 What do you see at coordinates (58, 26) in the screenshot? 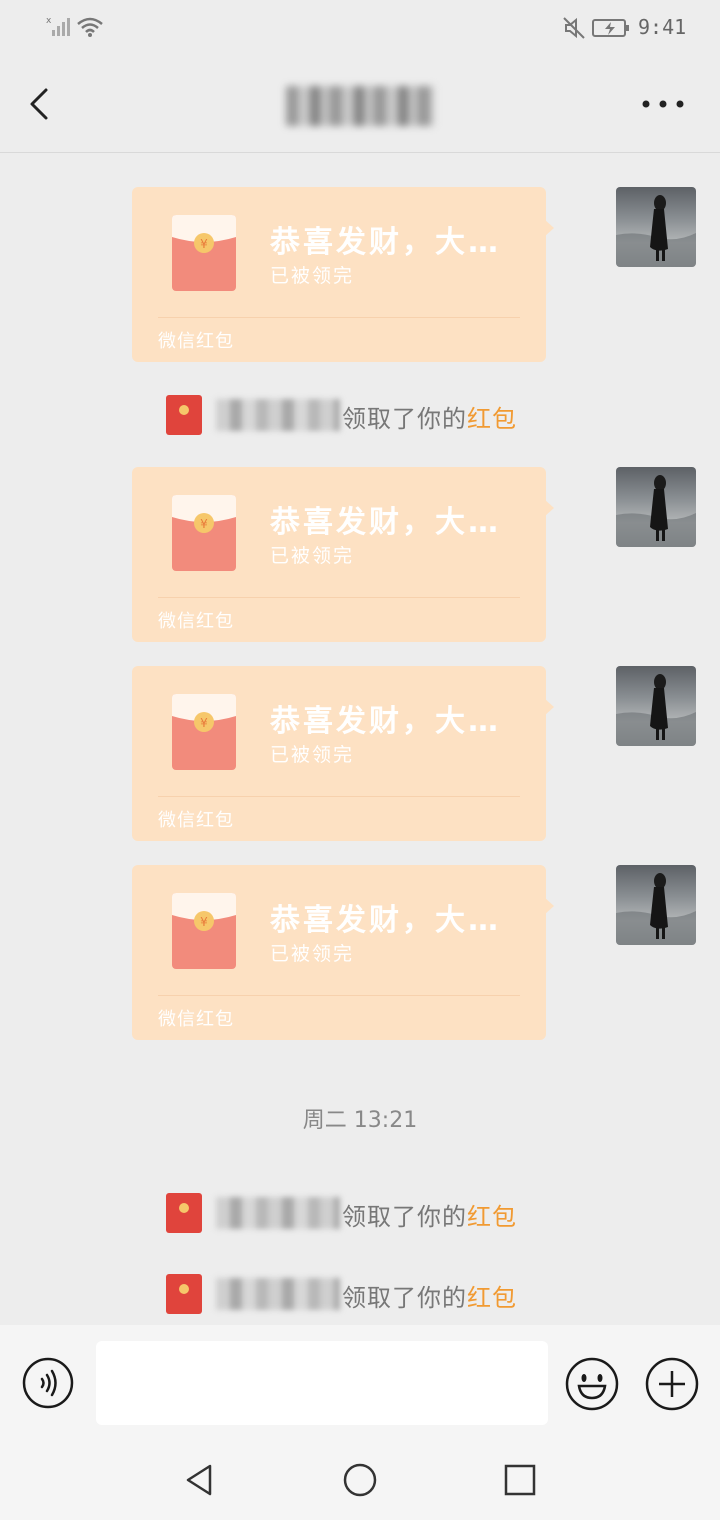
I see `signal-icon: x` at bounding box center [58, 26].